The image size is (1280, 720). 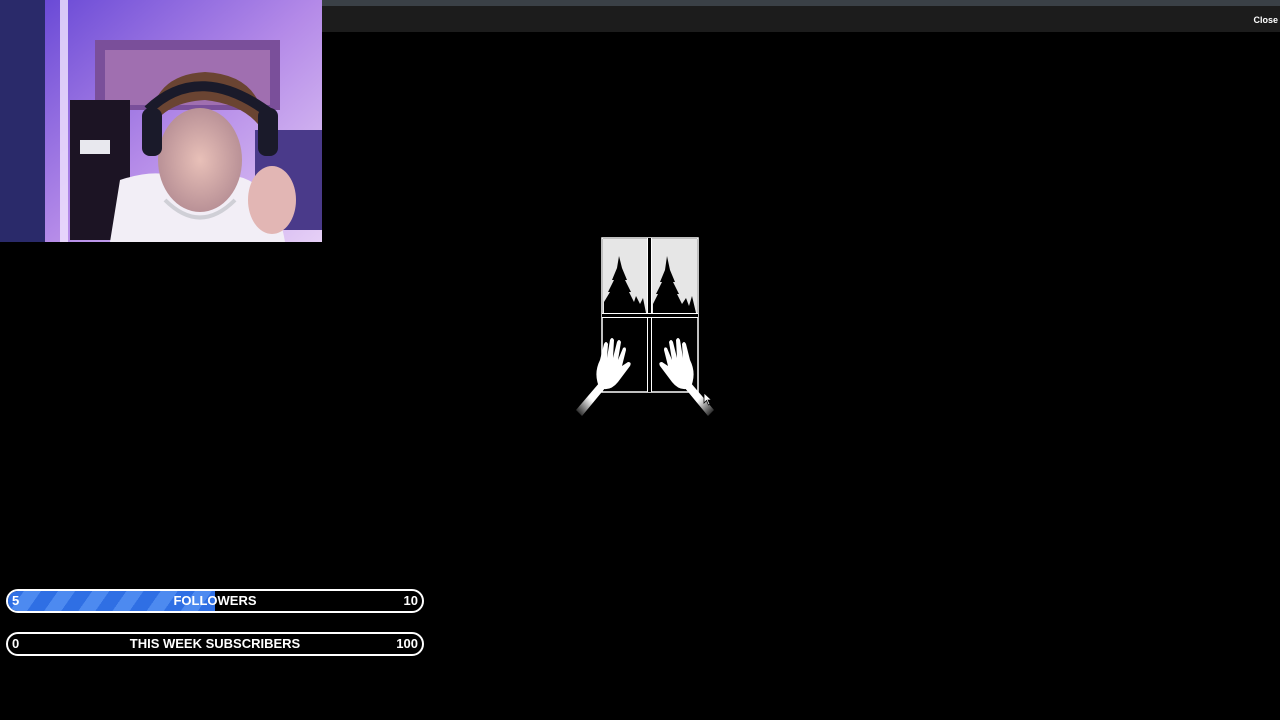 What do you see at coordinates (645, 326) in the screenshot?
I see `window-hands-illustration` at bounding box center [645, 326].